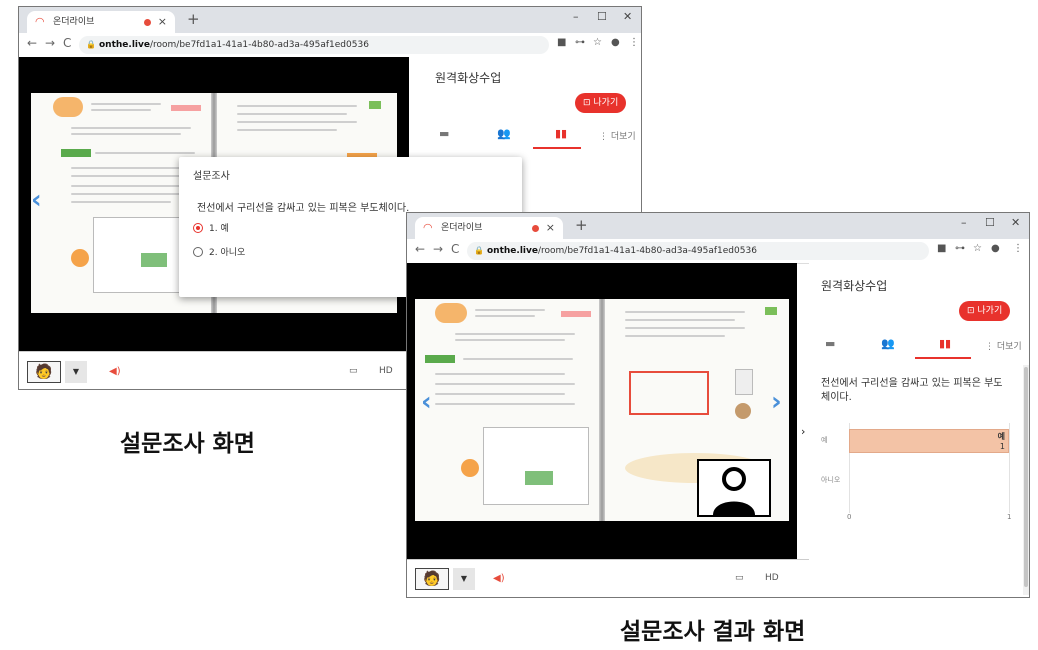 This screenshot has height=650, width=1038. Describe the element at coordinates (803, 431) in the screenshot. I see `panel-collapse-icon: ›` at that location.